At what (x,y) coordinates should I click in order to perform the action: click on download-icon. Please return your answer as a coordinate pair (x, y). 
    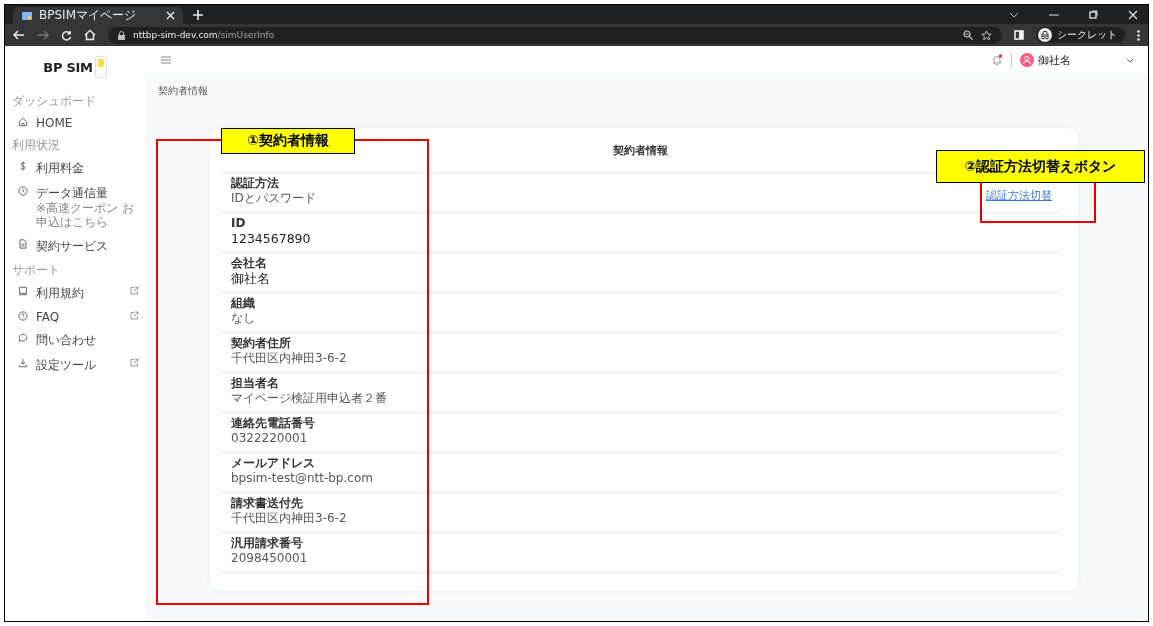
    Looking at the image, I should click on (23, 362).